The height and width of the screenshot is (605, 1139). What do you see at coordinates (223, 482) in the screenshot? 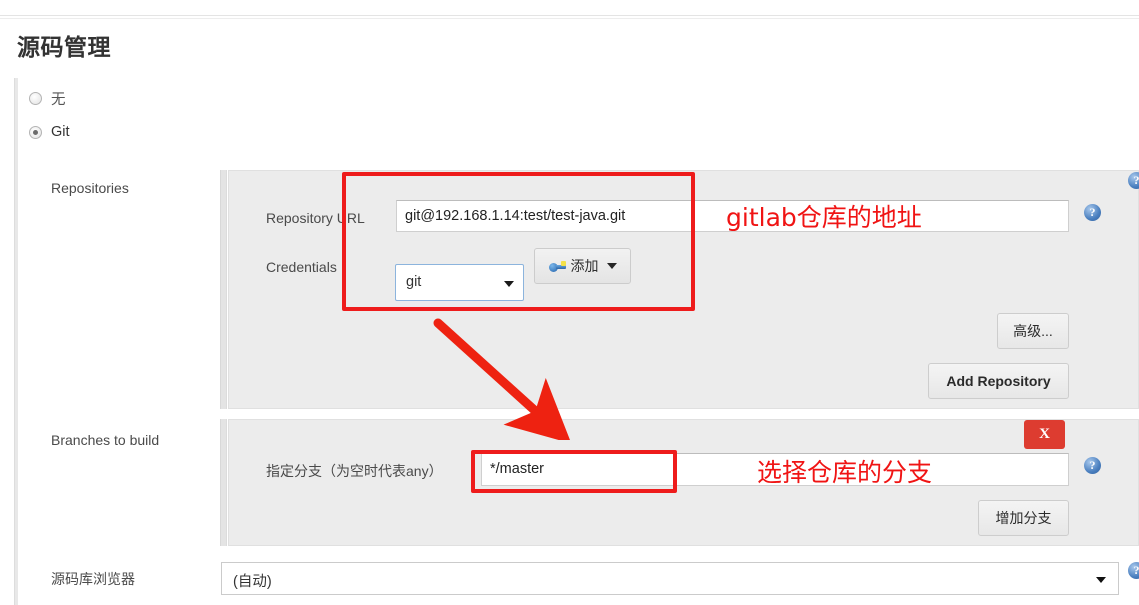
I see `branches-panel-rail` at bounding box center [223, 482].